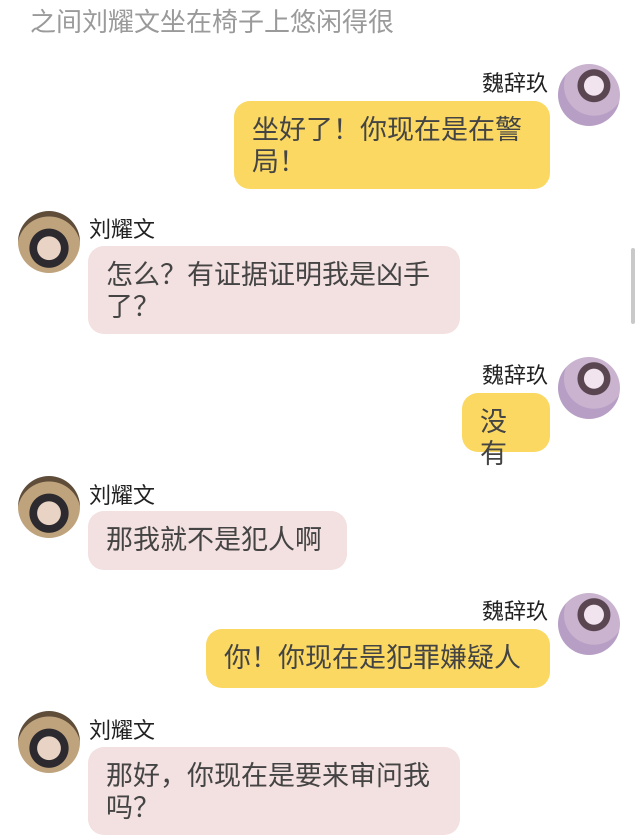  I want to click on message-bubble: 那我就不是犯人啊, so click(217, 540).